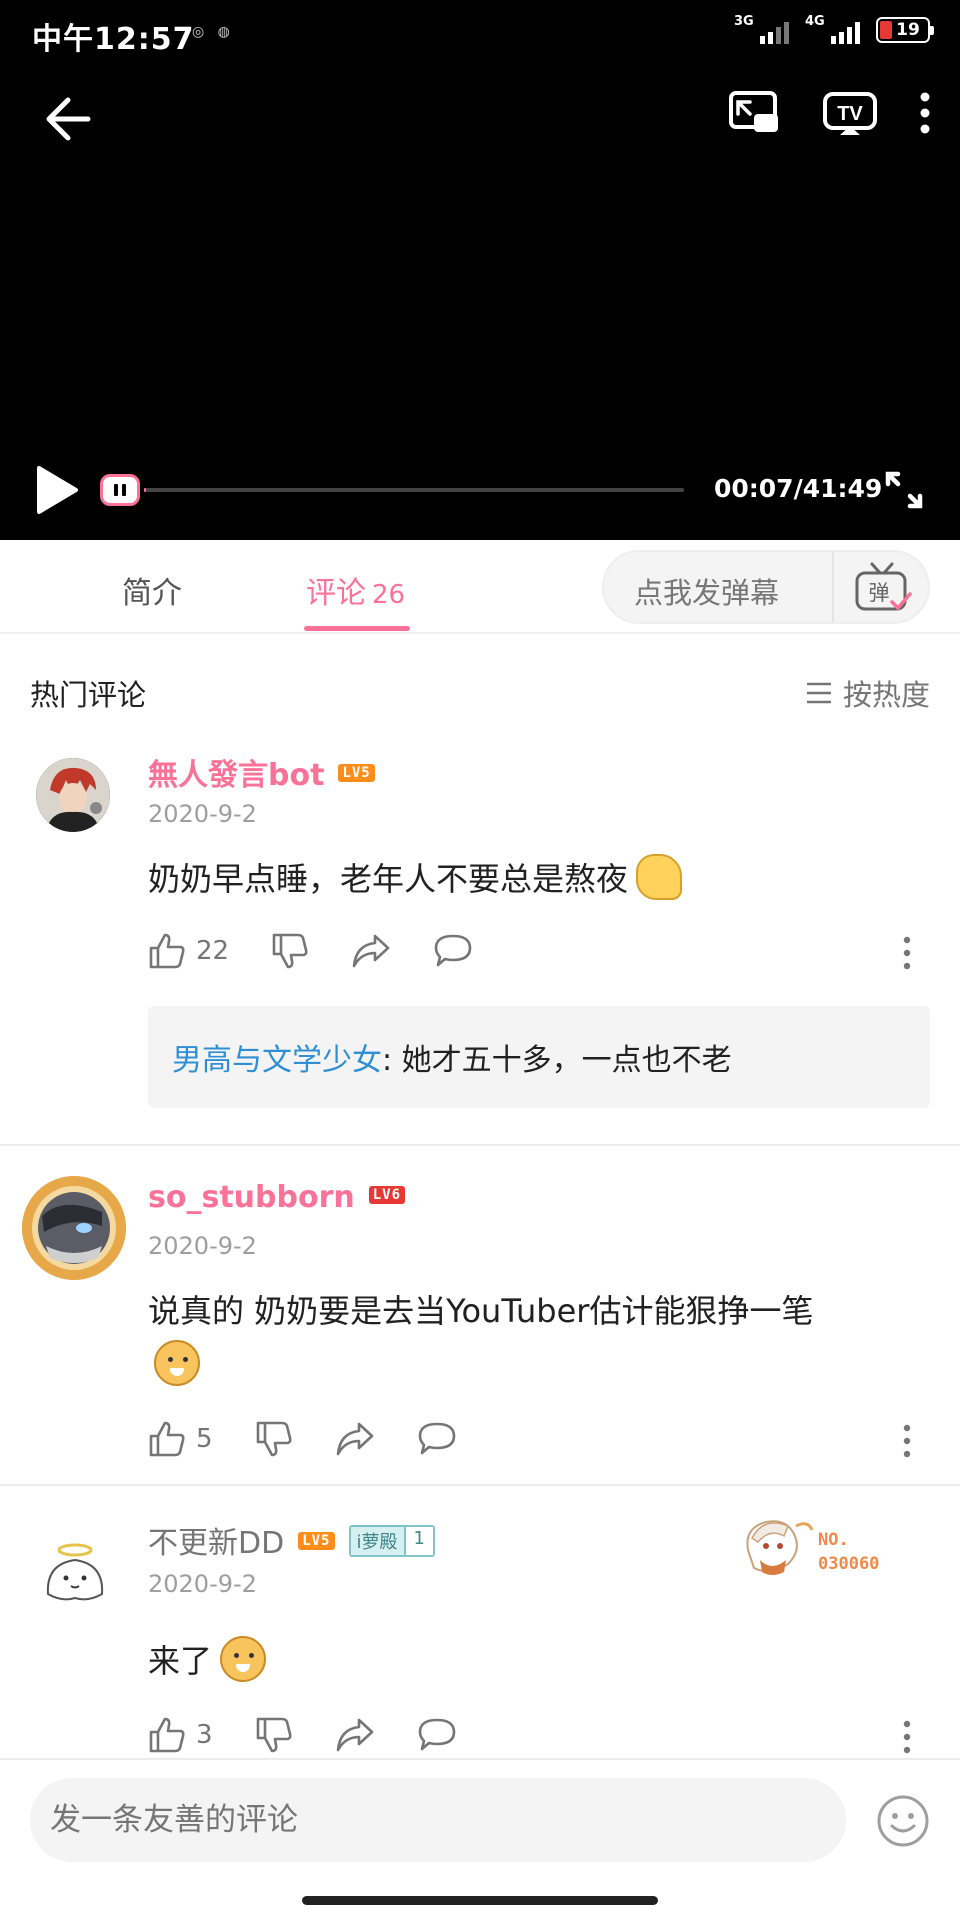 The image size is (960, 1920). Describe the element at coordinates (766, 587) in the screenshot. I see `danmaku-input: 点我发弹幕 弹` at that location.